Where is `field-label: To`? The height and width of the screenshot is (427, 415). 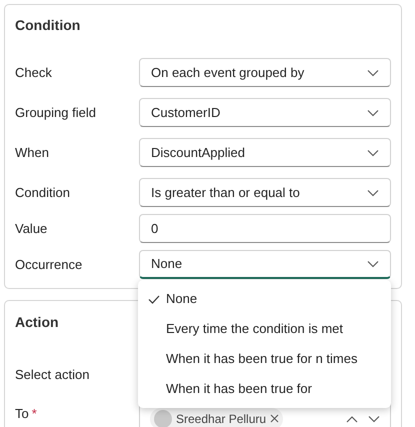
field-label: To is located at coordinates (22, 413).